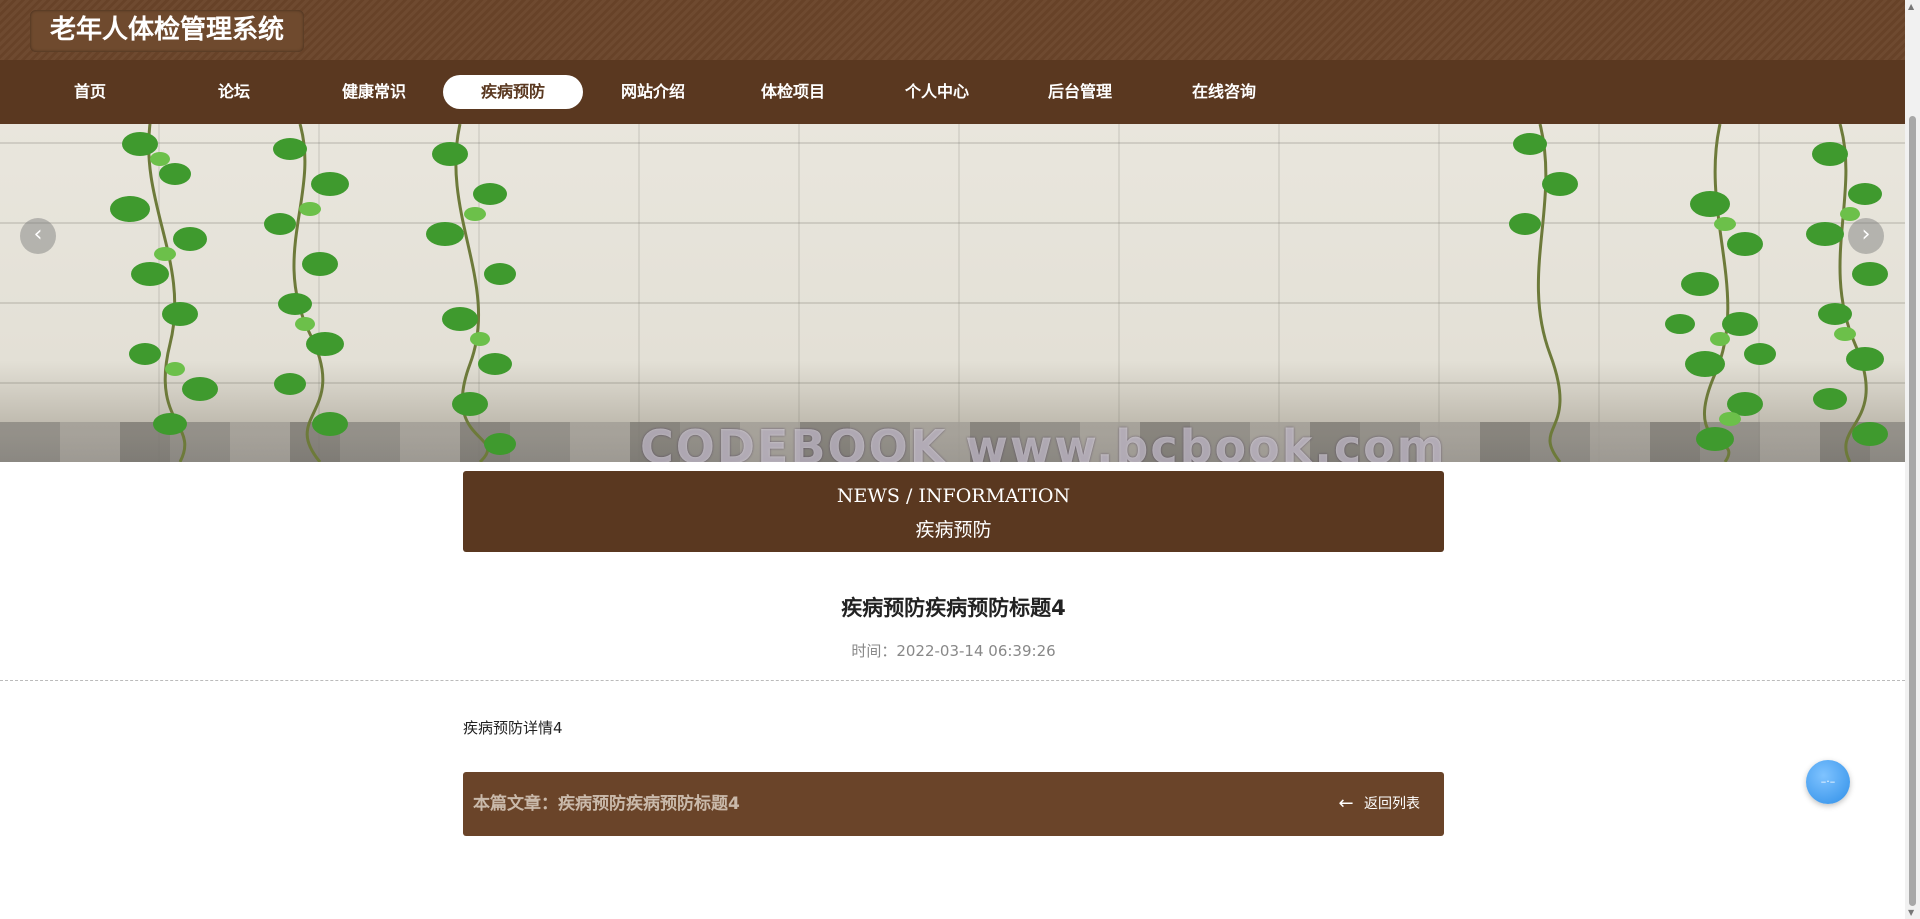 The height and width of the screenshot is (919, 1920). What do you see at coordinates (1224, 92) in the screenshot?
I see `nav-item-online-consult: 在线咨询` at bounding box center [1224, 92].